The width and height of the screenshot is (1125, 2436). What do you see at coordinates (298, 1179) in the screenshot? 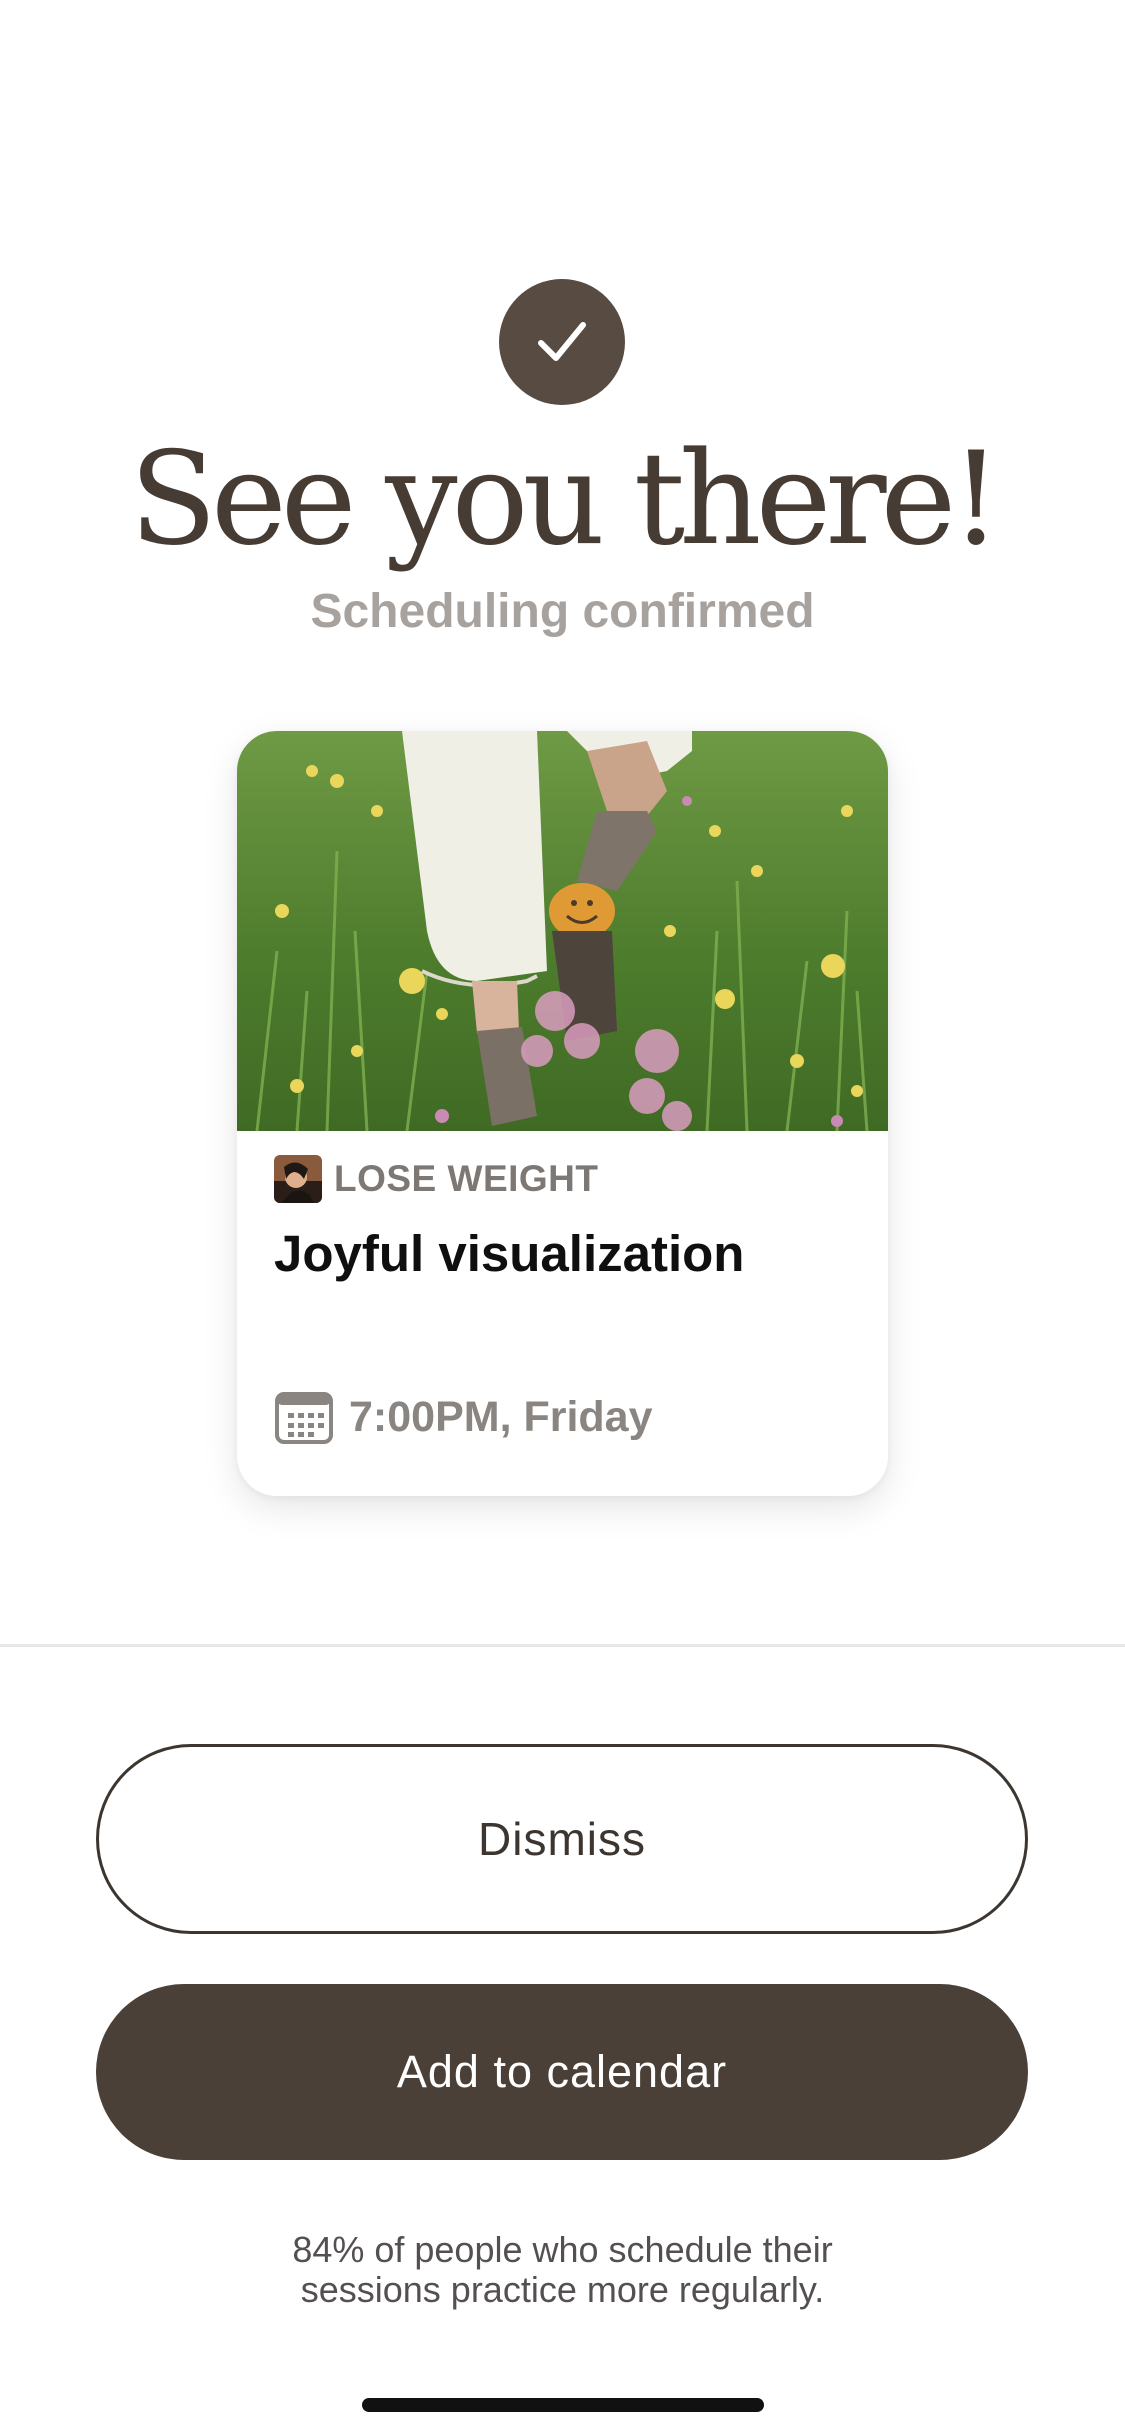
I see `category-thumbnail` at bounding box center [298, 1179].